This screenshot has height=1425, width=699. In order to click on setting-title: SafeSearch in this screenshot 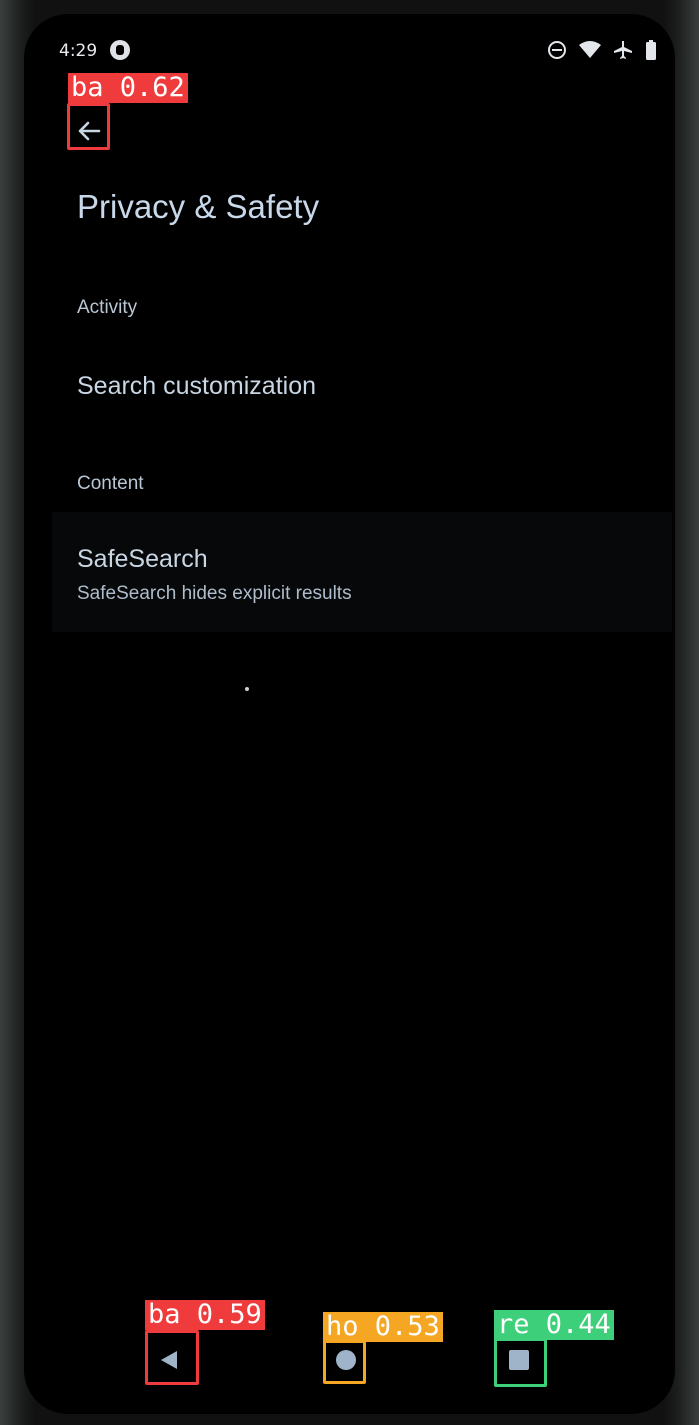, I will do `click(142, 559)`.